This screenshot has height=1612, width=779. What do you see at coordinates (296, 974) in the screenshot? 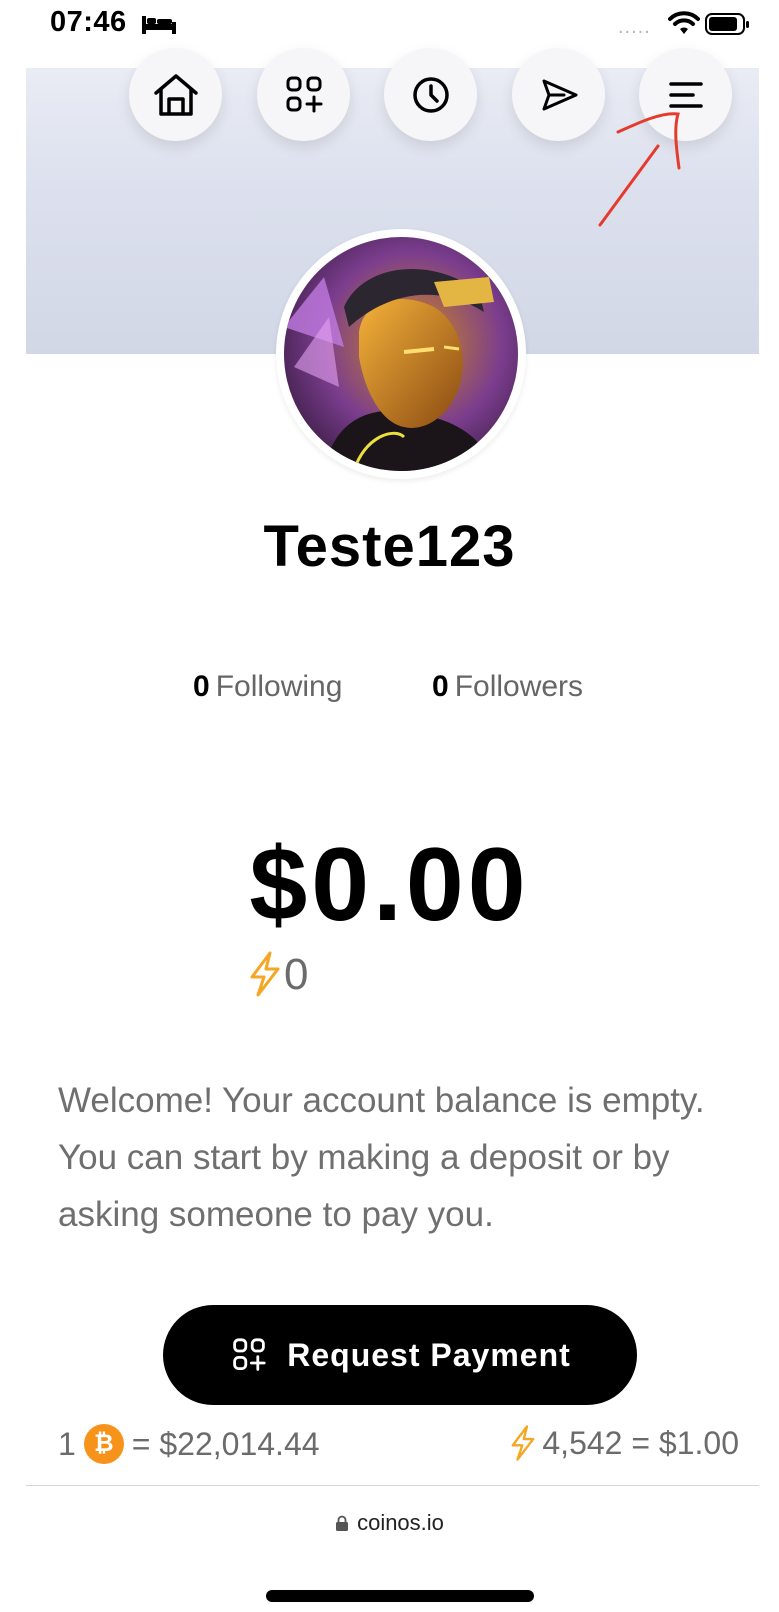
I see `sats-balance: 0` at bounding box center [296, 974].